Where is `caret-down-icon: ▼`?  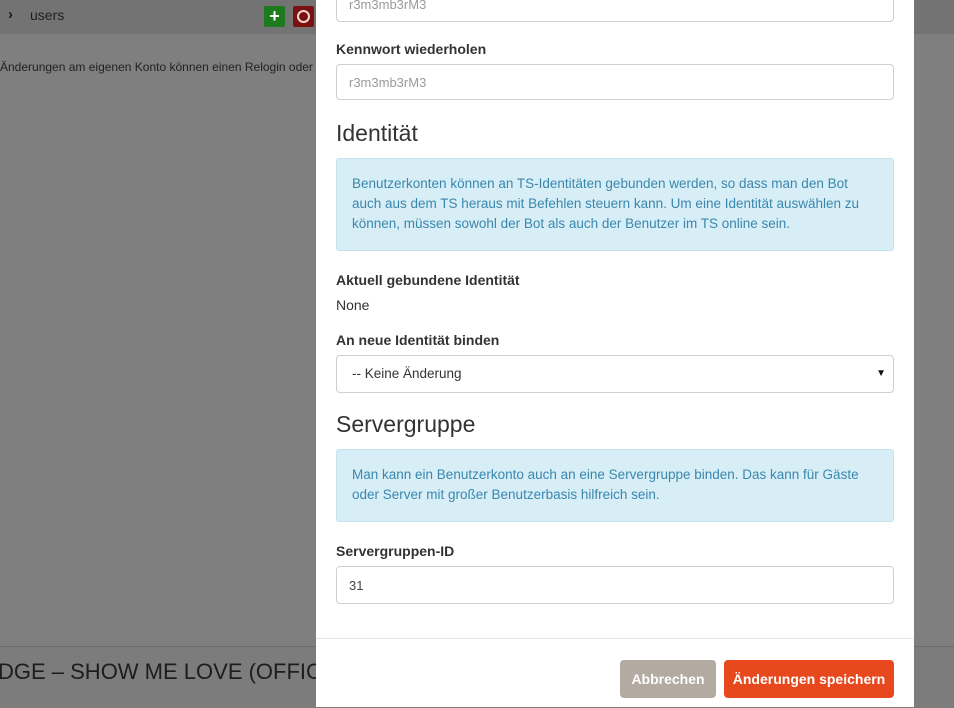
caret-down-icon: ▼ is located at coordinates (881, 373).